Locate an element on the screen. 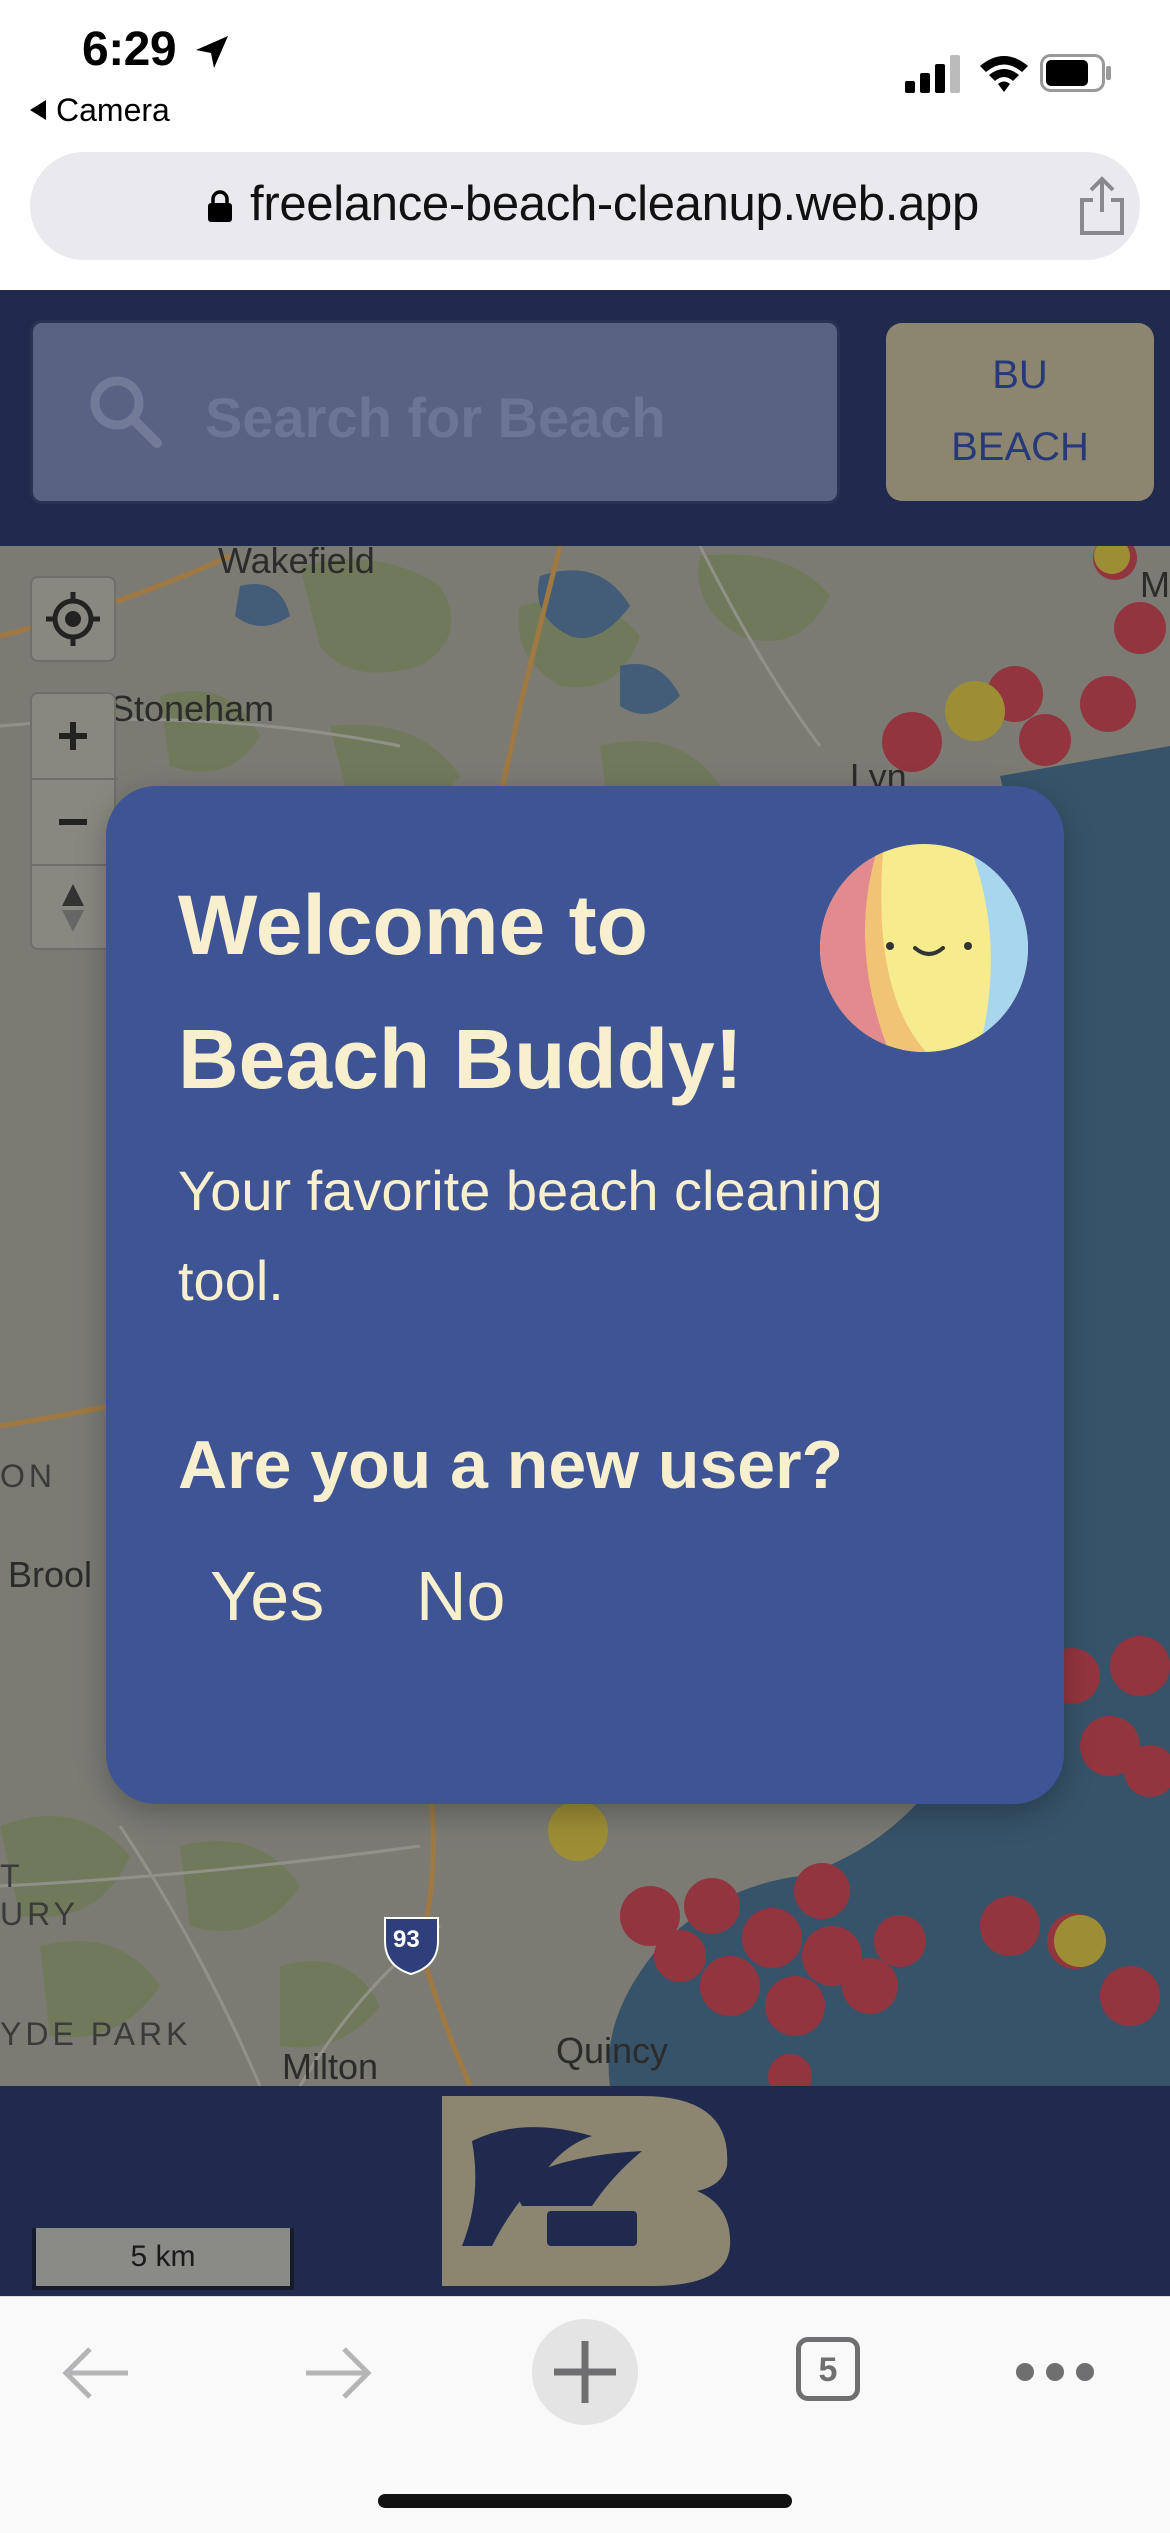  cellular-signal-icon is located at coordinates (932, 74).